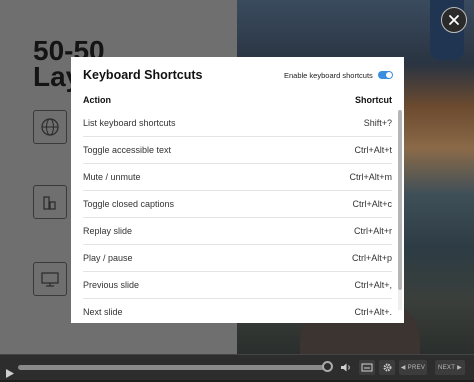 This screenshot has height=382, width=474. What do you see at coordinates (129, 204) in the screenshot?
I see `shortcut-action: Toggle closed captions` at bounding box center [129, 204].